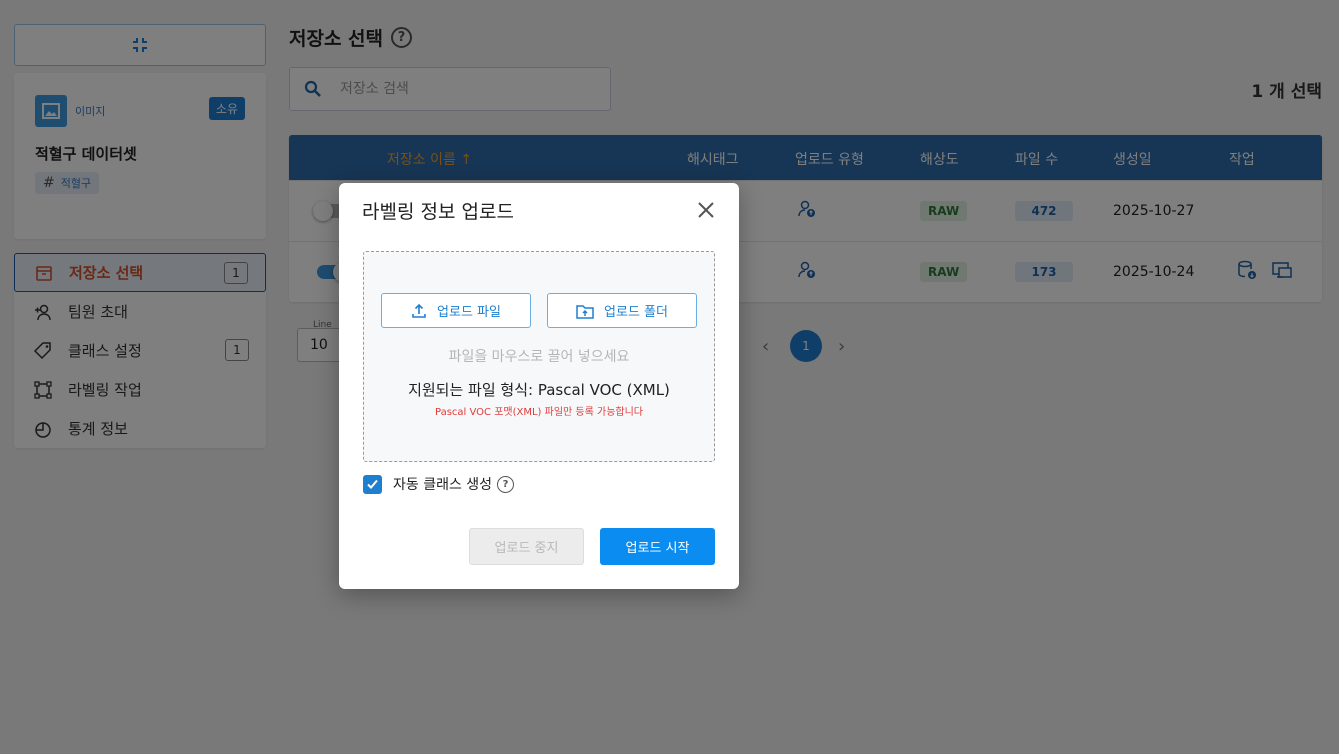 This screenshot has height=754, width=1339. What do you see at coordinates (526, 546) in the screenshot?
I see `stop-upload-button: 업로드 중지` at bounding box center [526, 546].